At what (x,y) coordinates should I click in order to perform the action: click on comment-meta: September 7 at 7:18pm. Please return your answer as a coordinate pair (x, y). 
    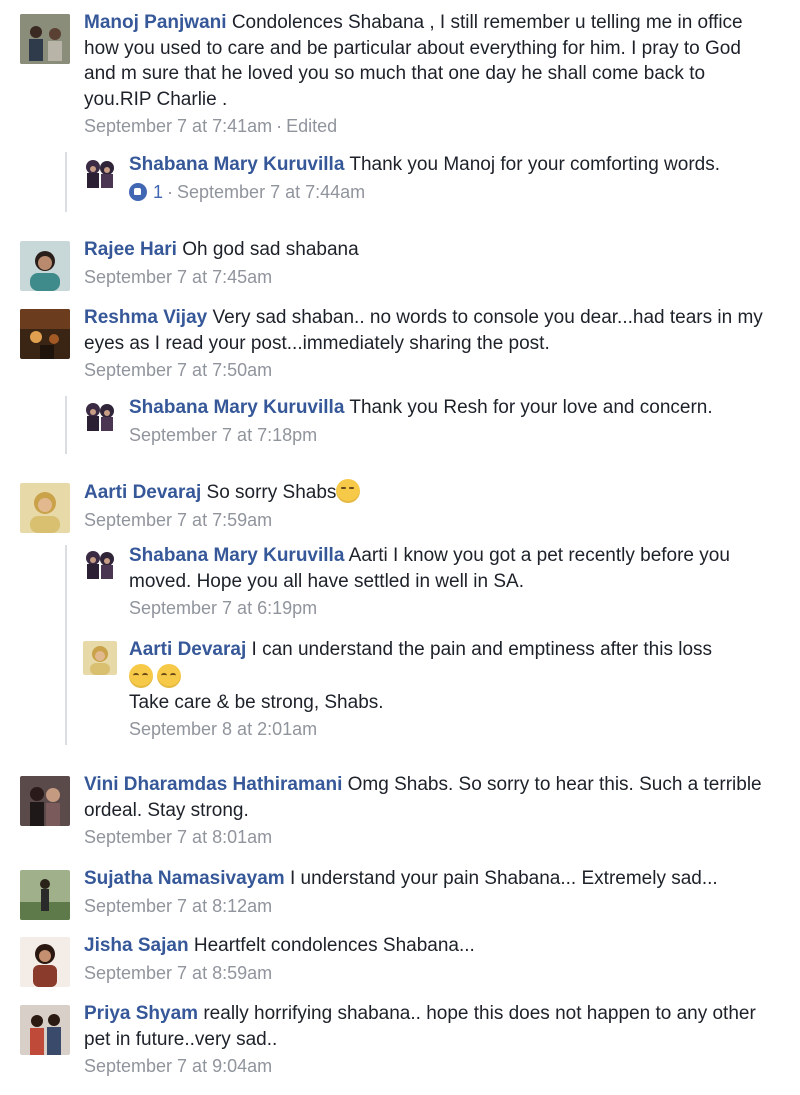
    Looking at the image, I should click on (449, 435).